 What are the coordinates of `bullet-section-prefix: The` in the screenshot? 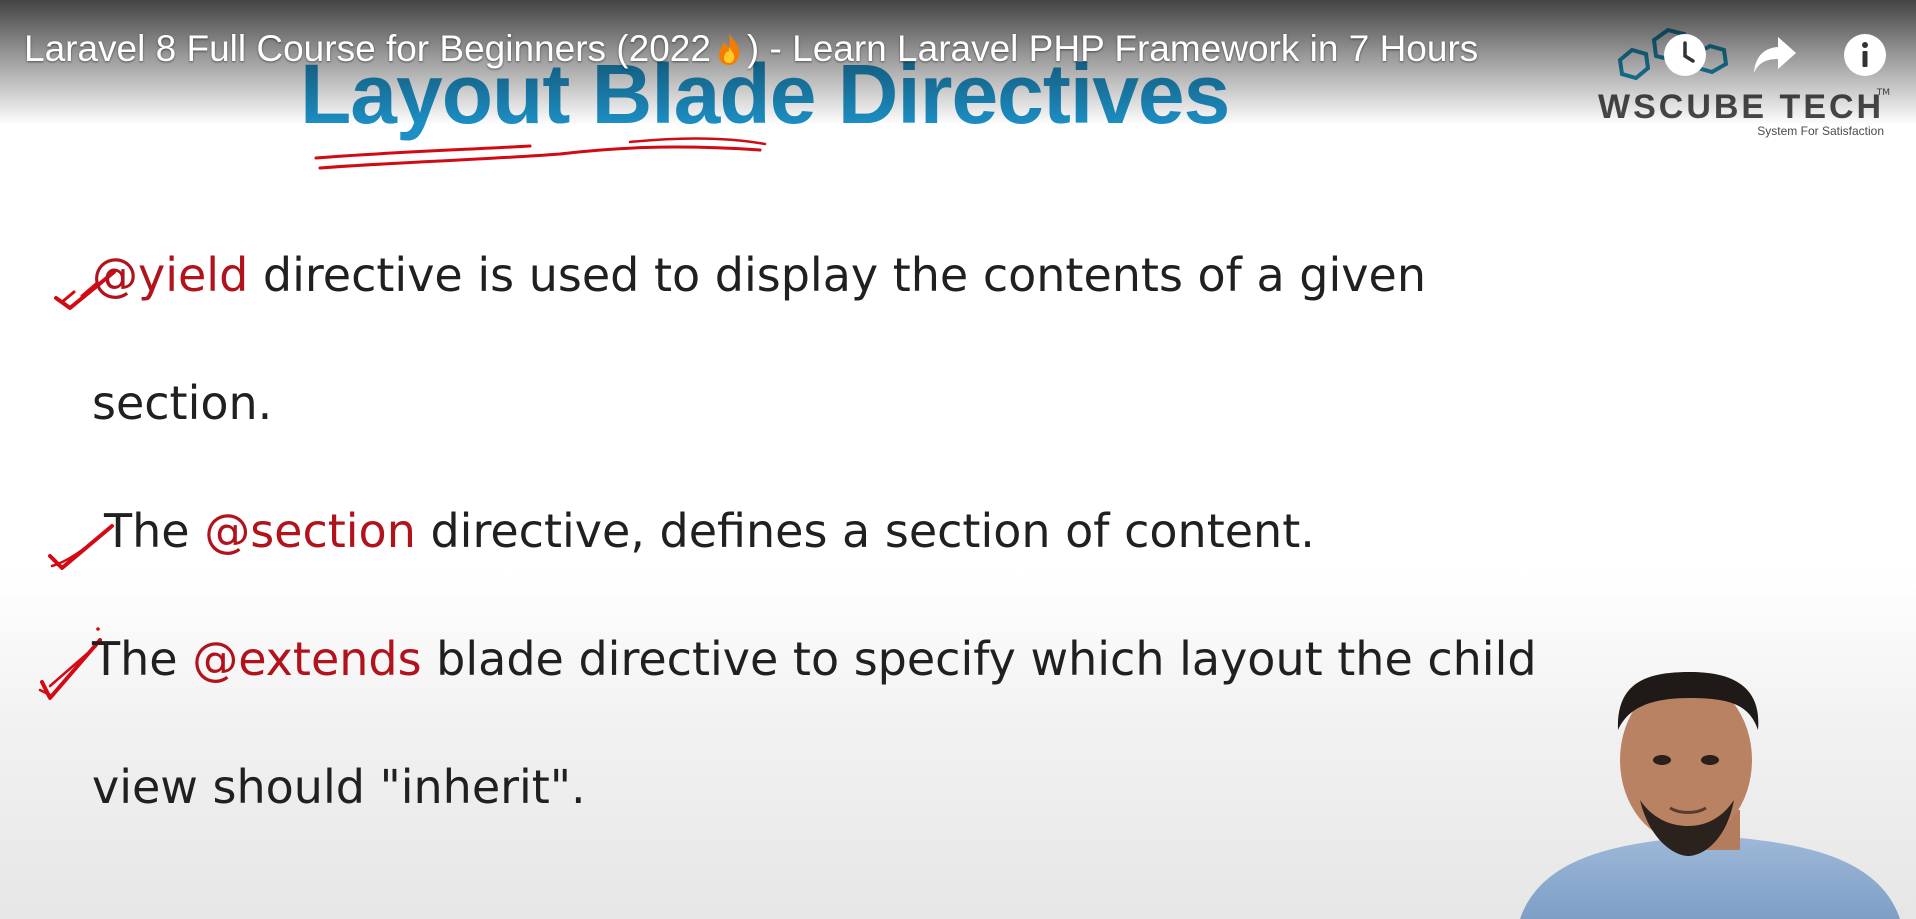 It's located at (154, 531).